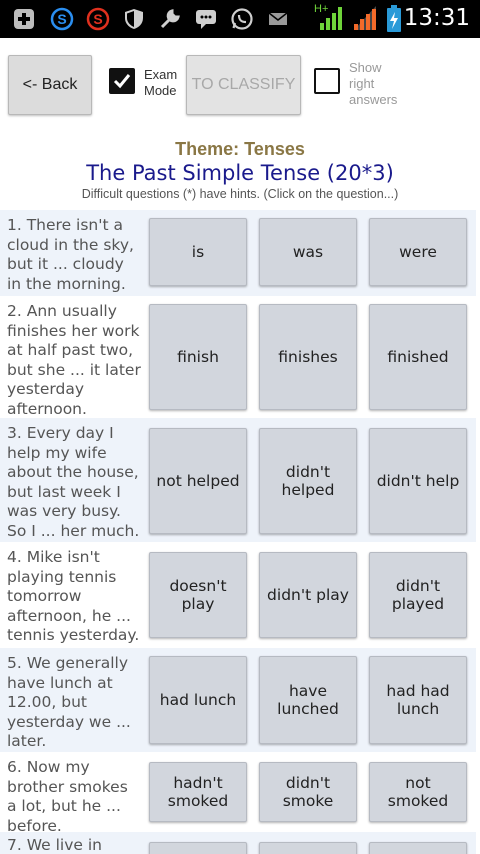  Describe the element at coordinates (240, 149) in the screenshot. I see `theme-heading: Theme: Tenses` at that location.